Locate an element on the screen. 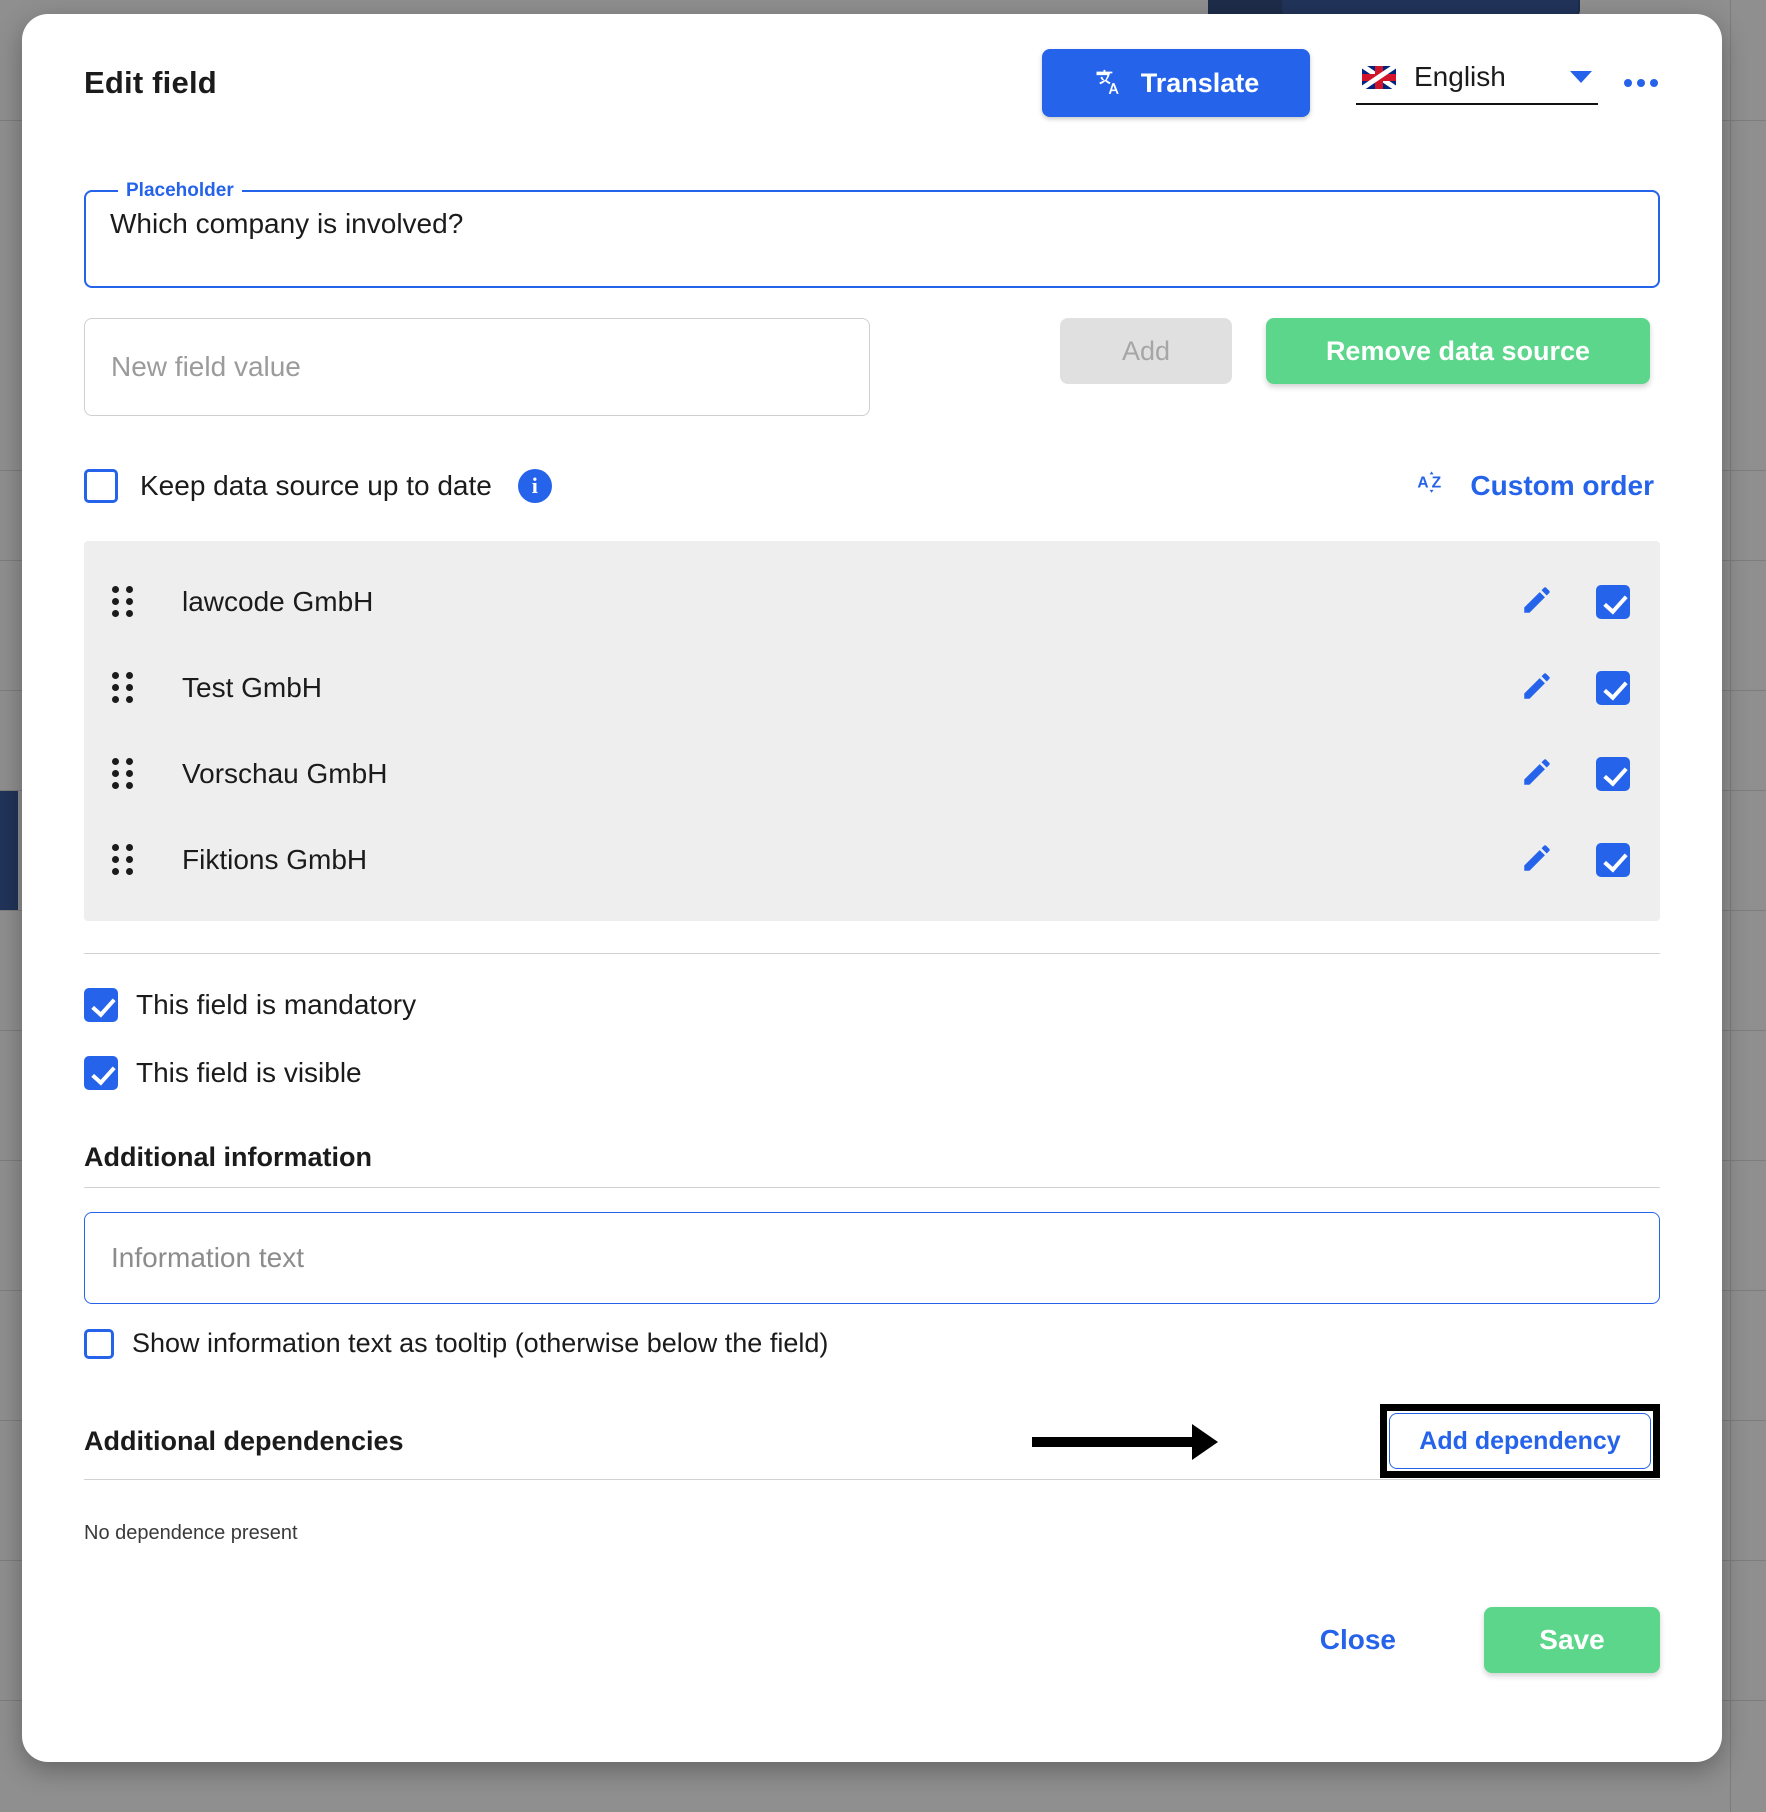  translate-button-label: Translate is located at coordinates (1200, 82).